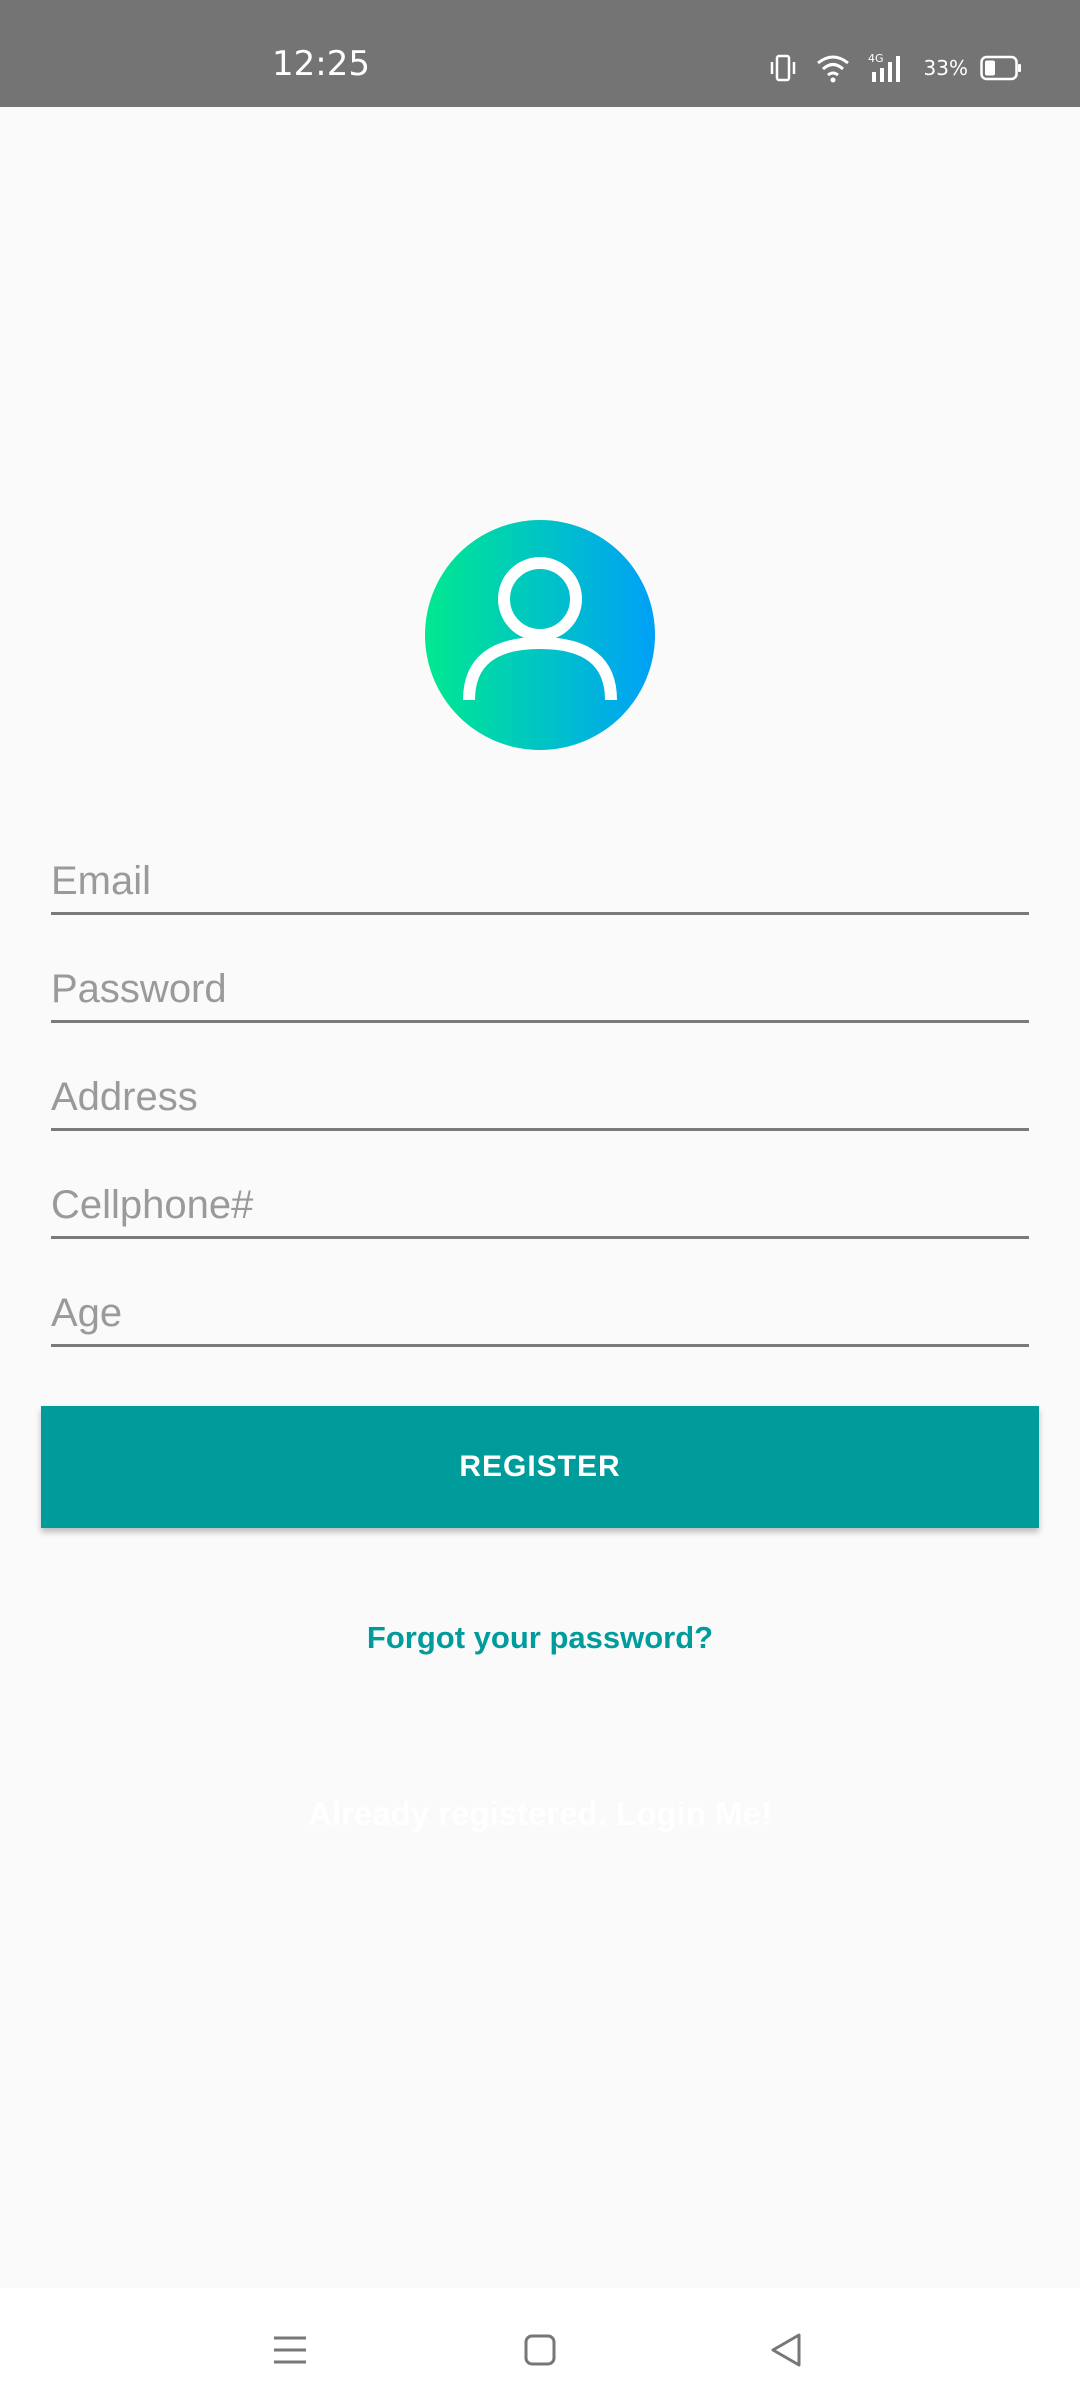  Describe the element at coordinates (833, 68) in the screenshot. I see `wifi-icon` at that location.